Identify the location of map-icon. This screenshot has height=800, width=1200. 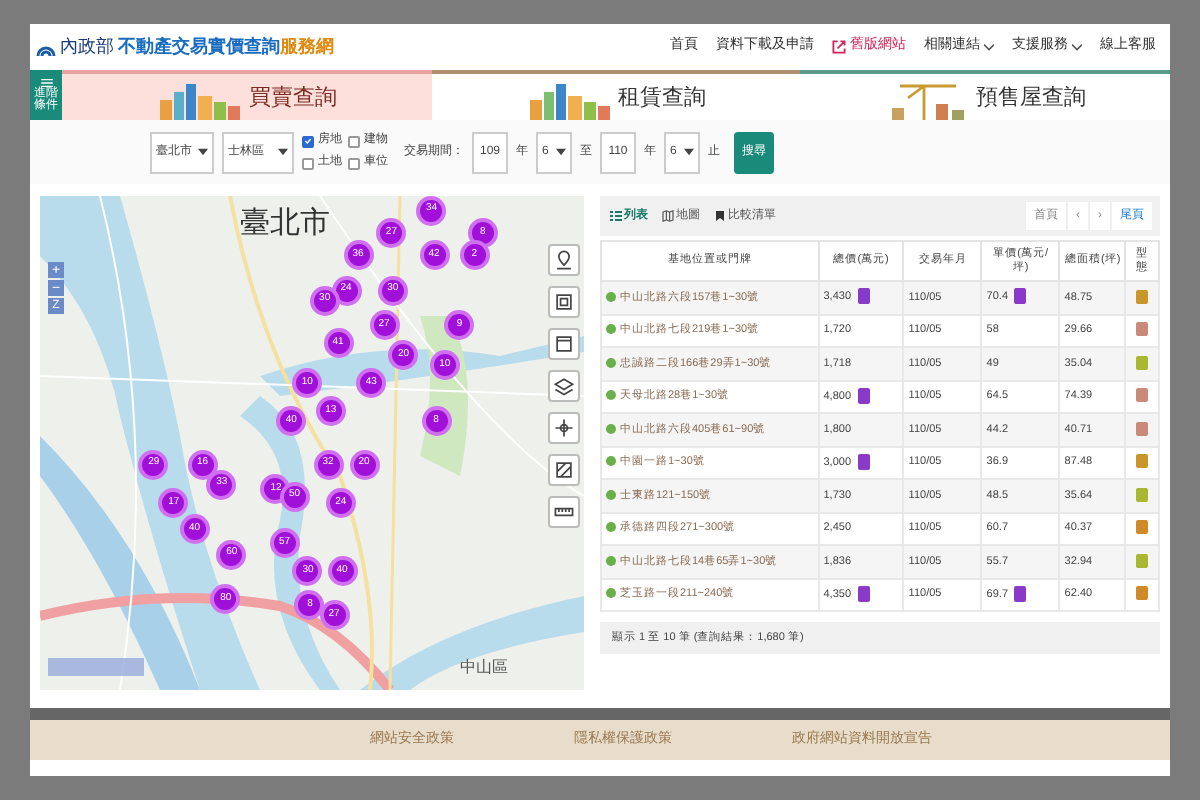
(668, 216).